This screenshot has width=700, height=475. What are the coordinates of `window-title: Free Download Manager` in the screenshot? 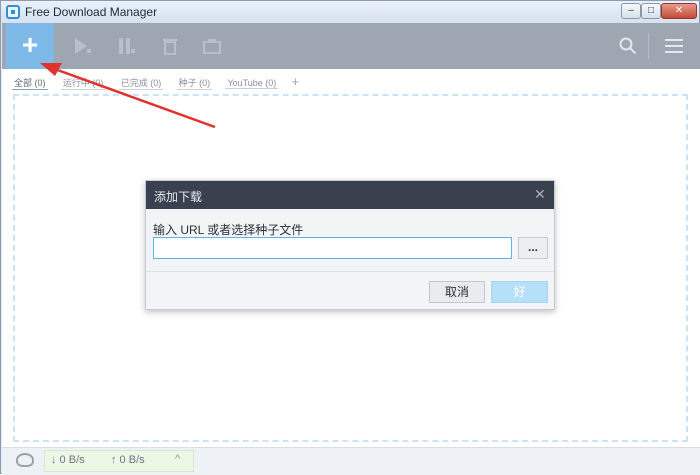 It's located at (91, 12).